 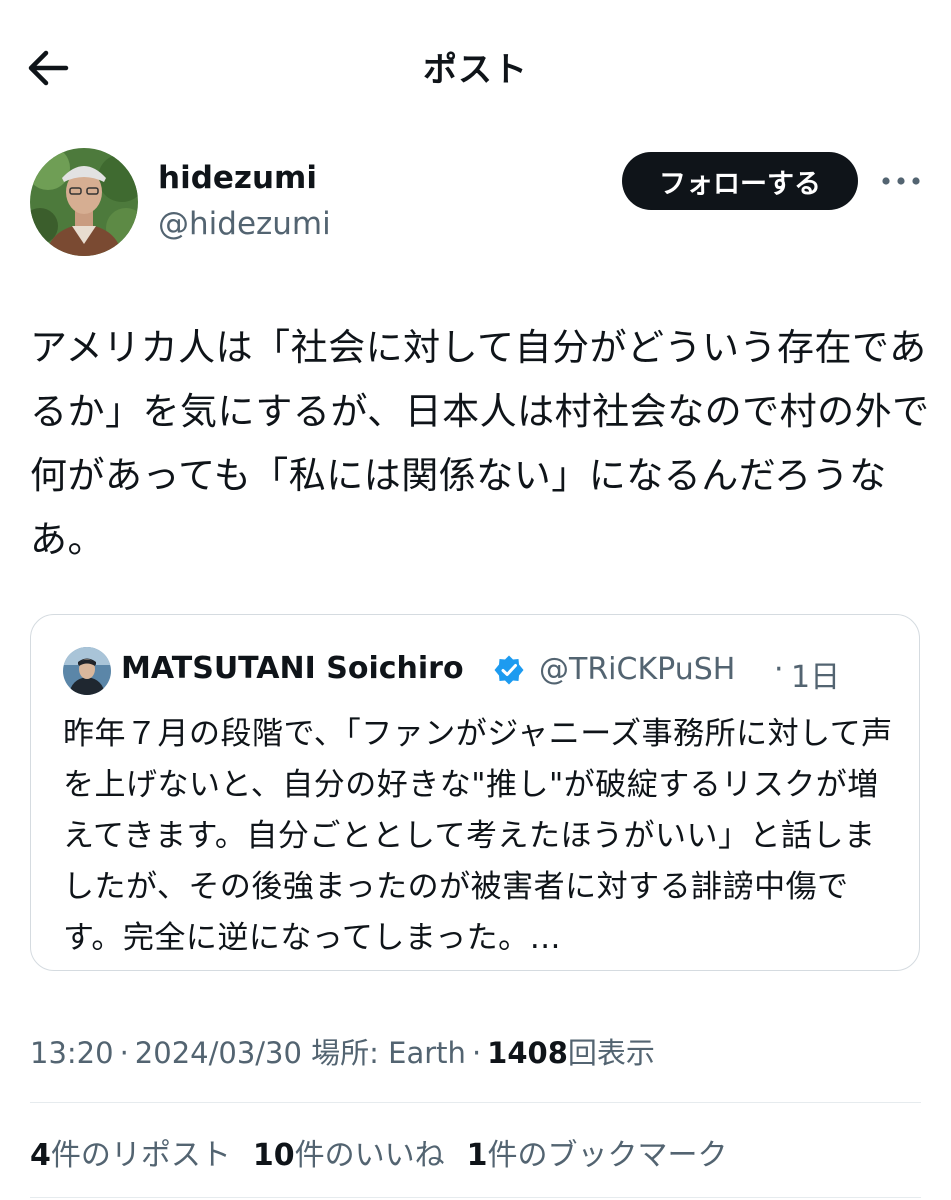 I want to click on bookmarks-count: 1, so click(x=477, y=1155).